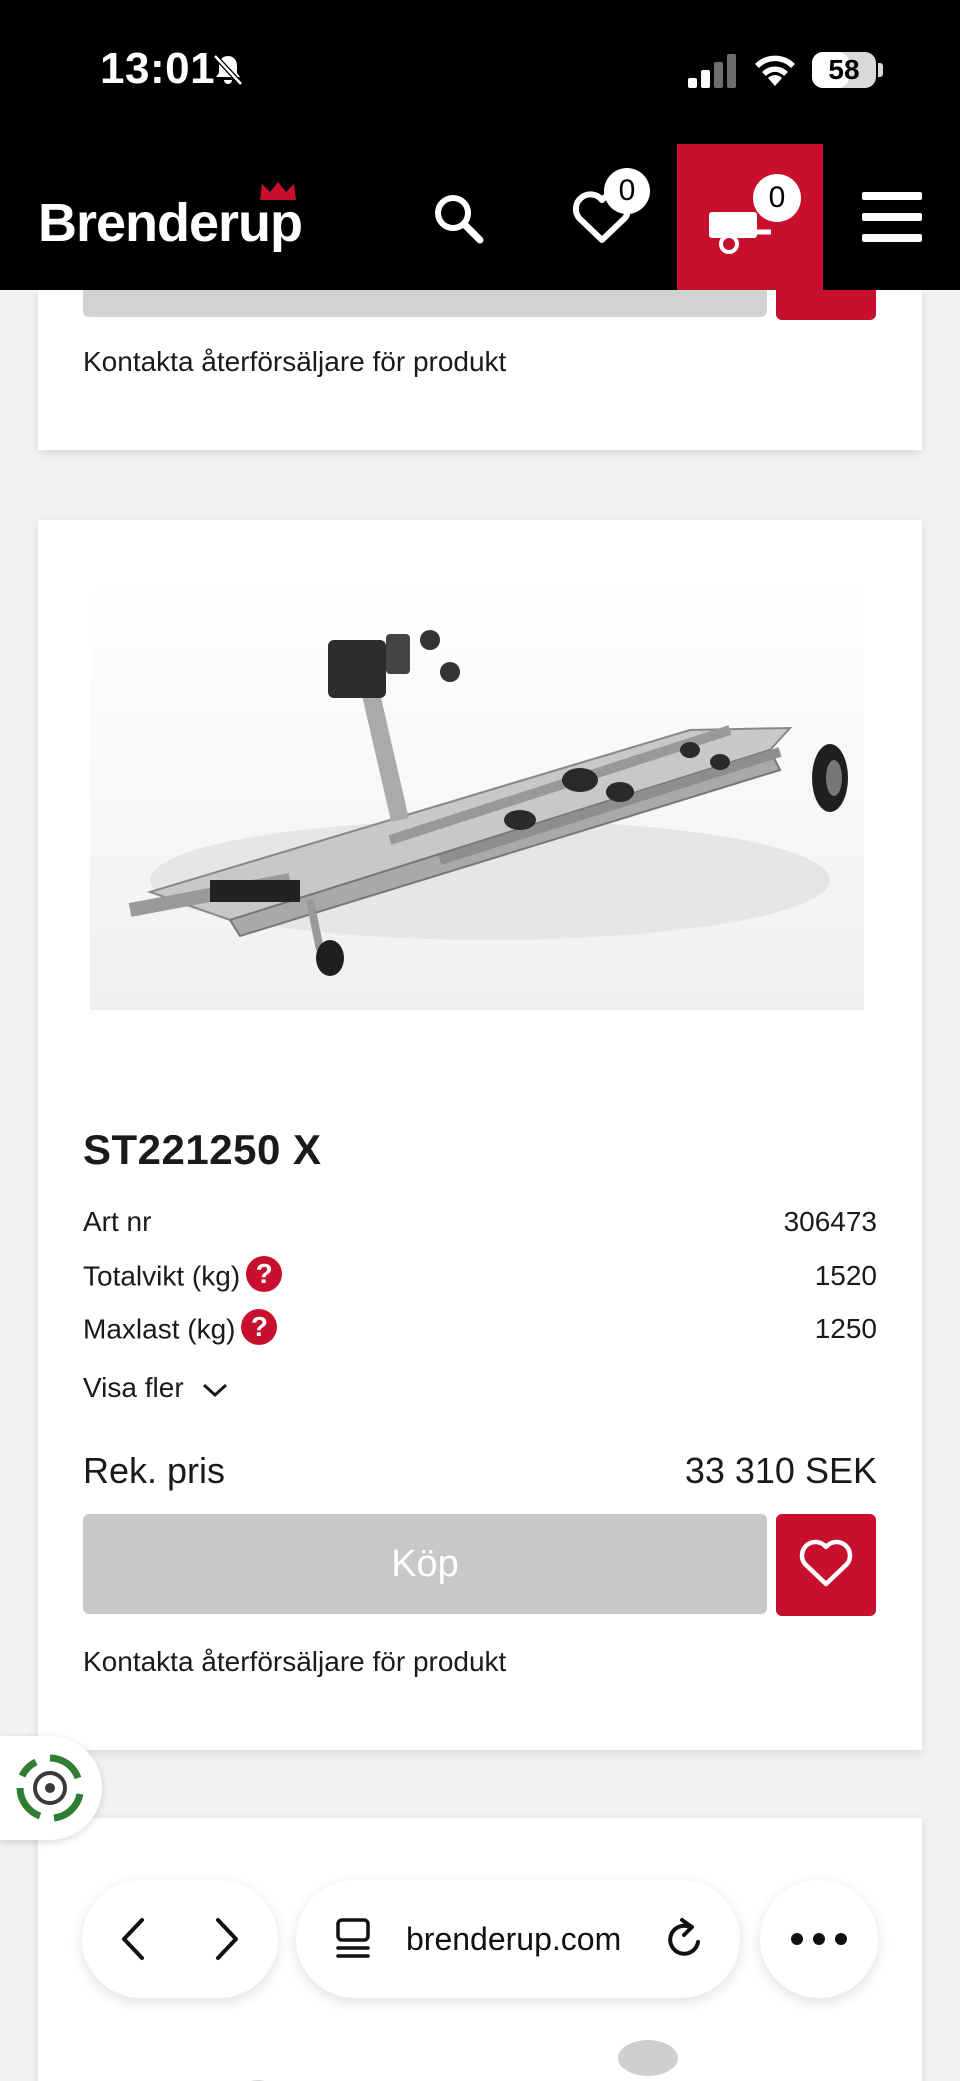  I want to click on price-value: 33 310 SEK, so click(780, 1470).